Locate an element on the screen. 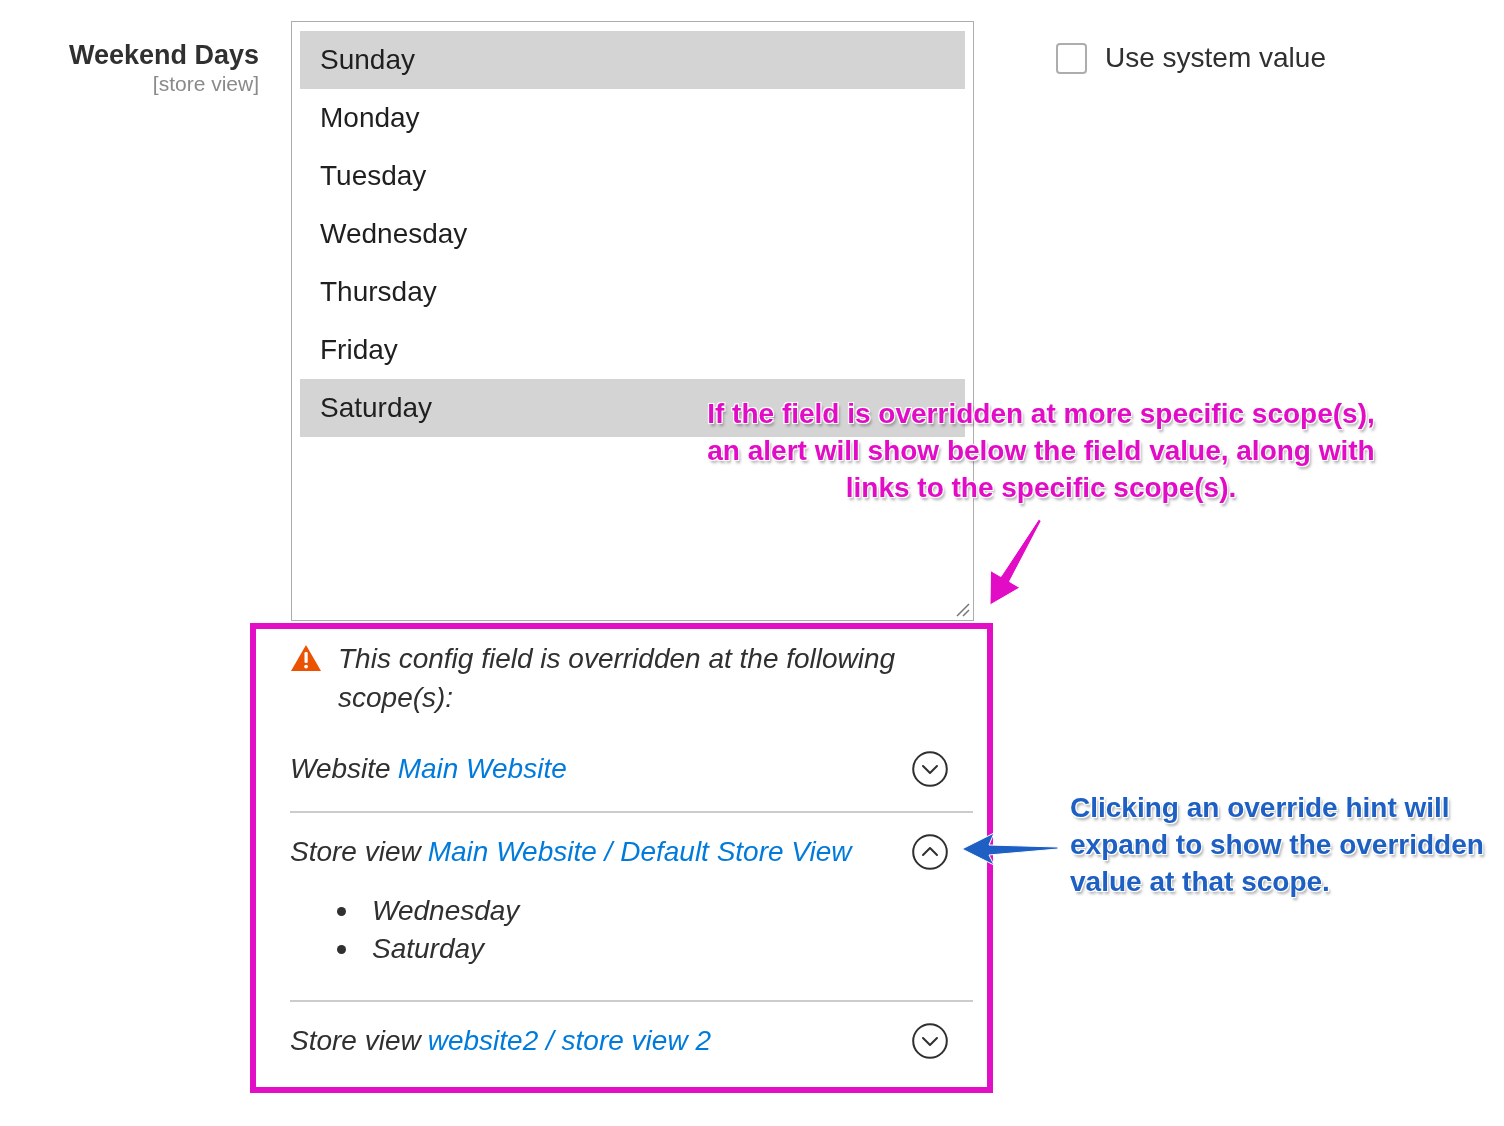 The width and height of the screenshot is (1504, 1126). warning-icon is located at coordinates (306, 658).